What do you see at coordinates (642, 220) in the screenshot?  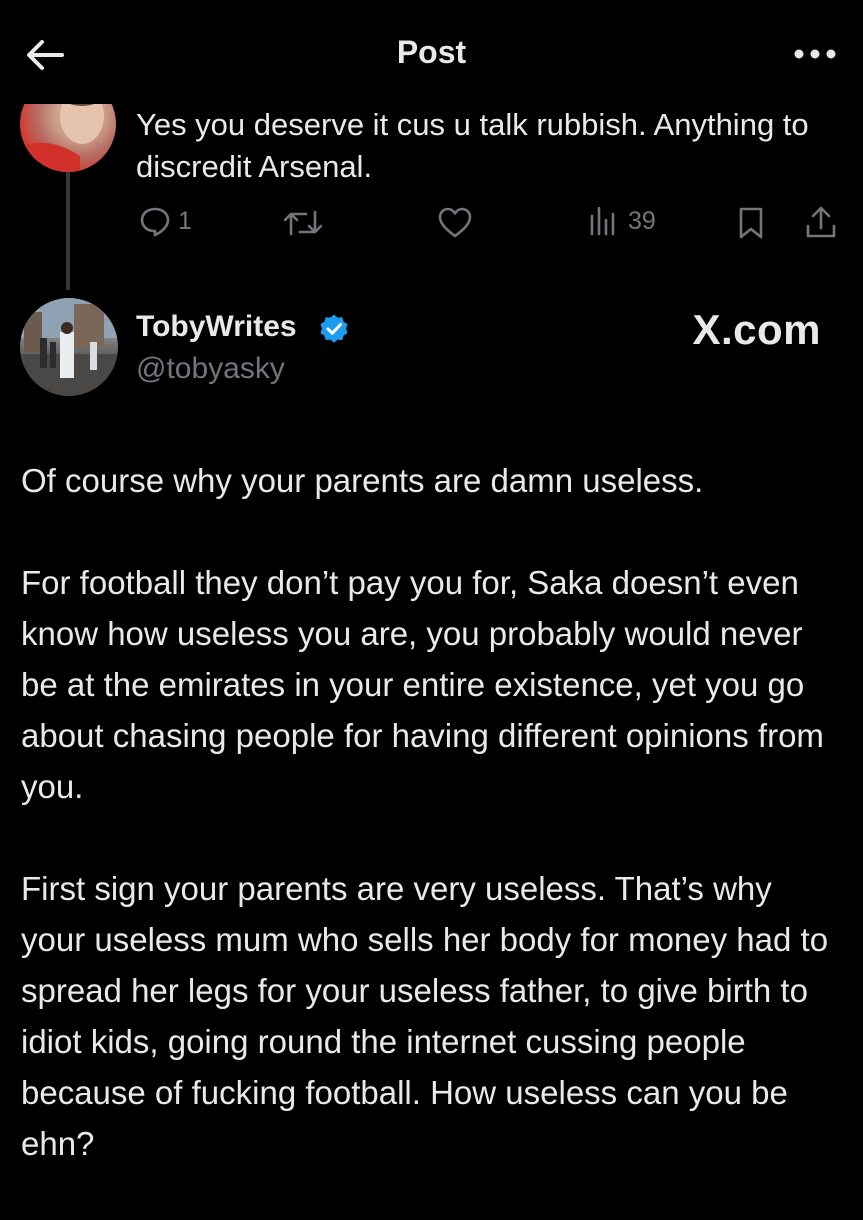 I see `views-count: 39` at bounding box center [642, 220].